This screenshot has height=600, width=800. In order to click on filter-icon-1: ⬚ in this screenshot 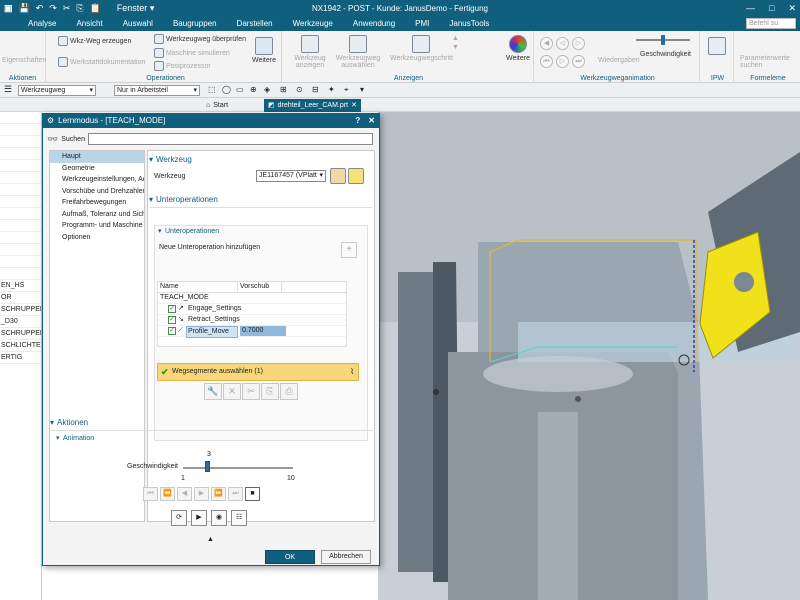, I will do `click(212, 89)`.